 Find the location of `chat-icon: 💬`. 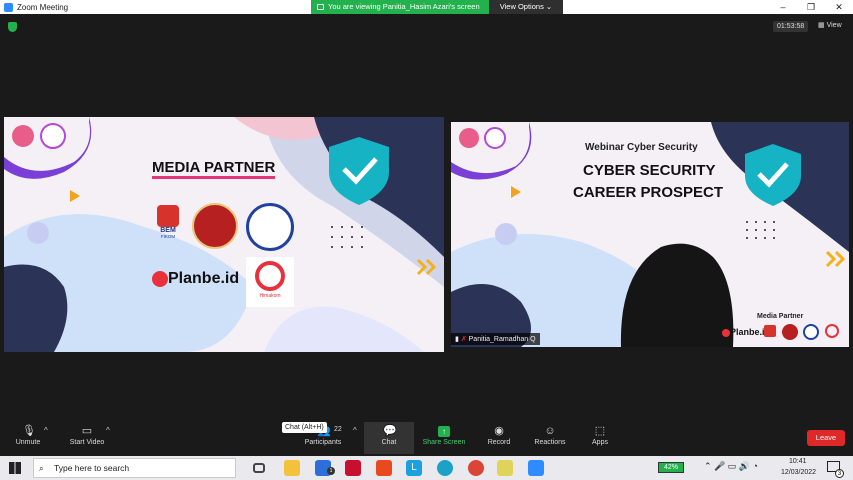

chat-icon: 💬 is located at coordinates (390, 431).